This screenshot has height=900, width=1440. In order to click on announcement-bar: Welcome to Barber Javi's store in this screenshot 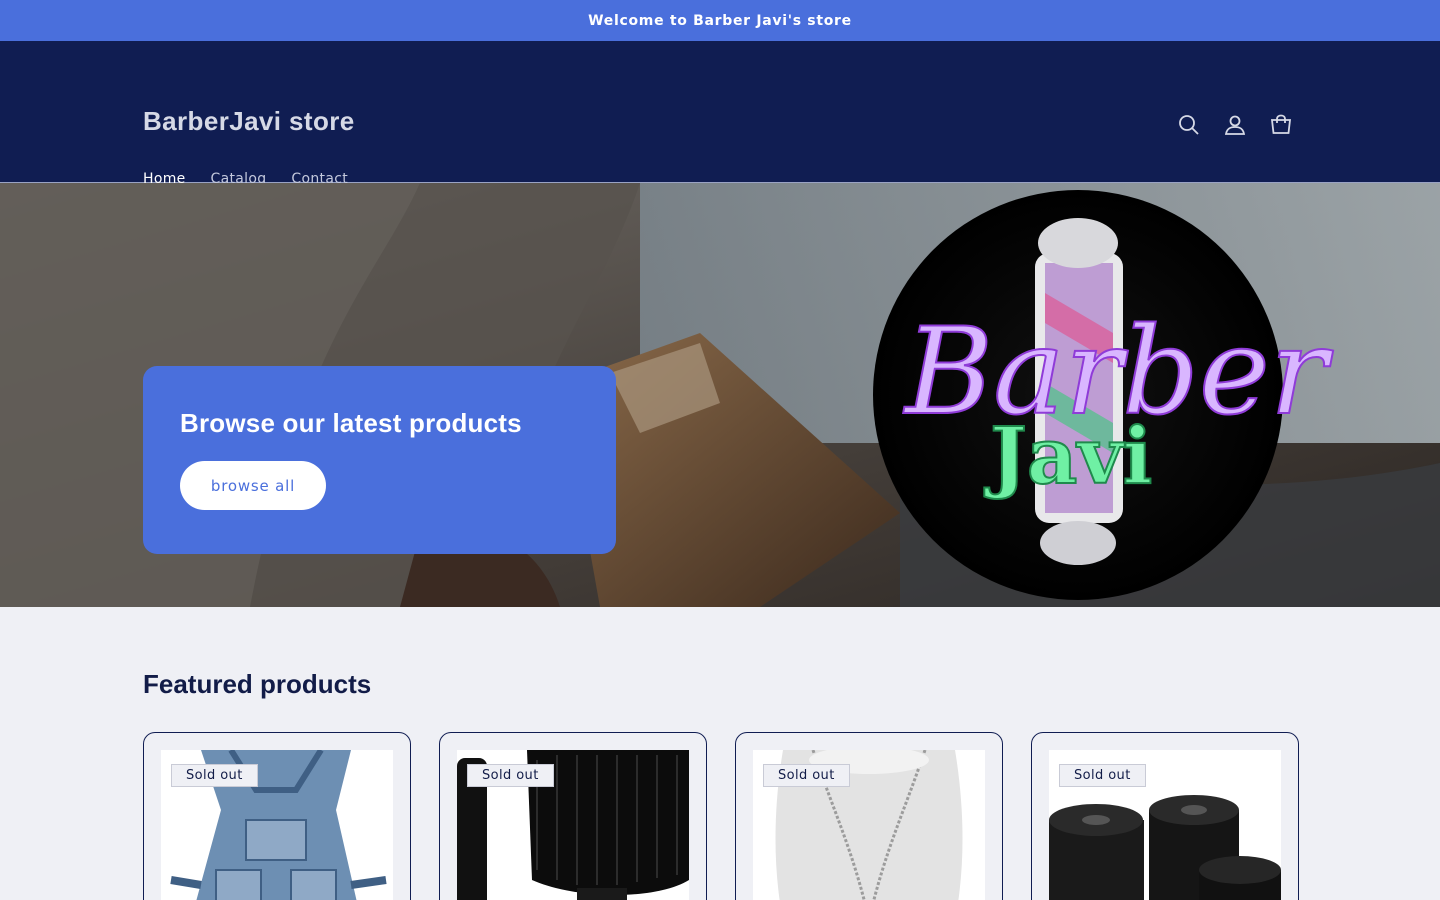, I will do `click(720, 20)`.